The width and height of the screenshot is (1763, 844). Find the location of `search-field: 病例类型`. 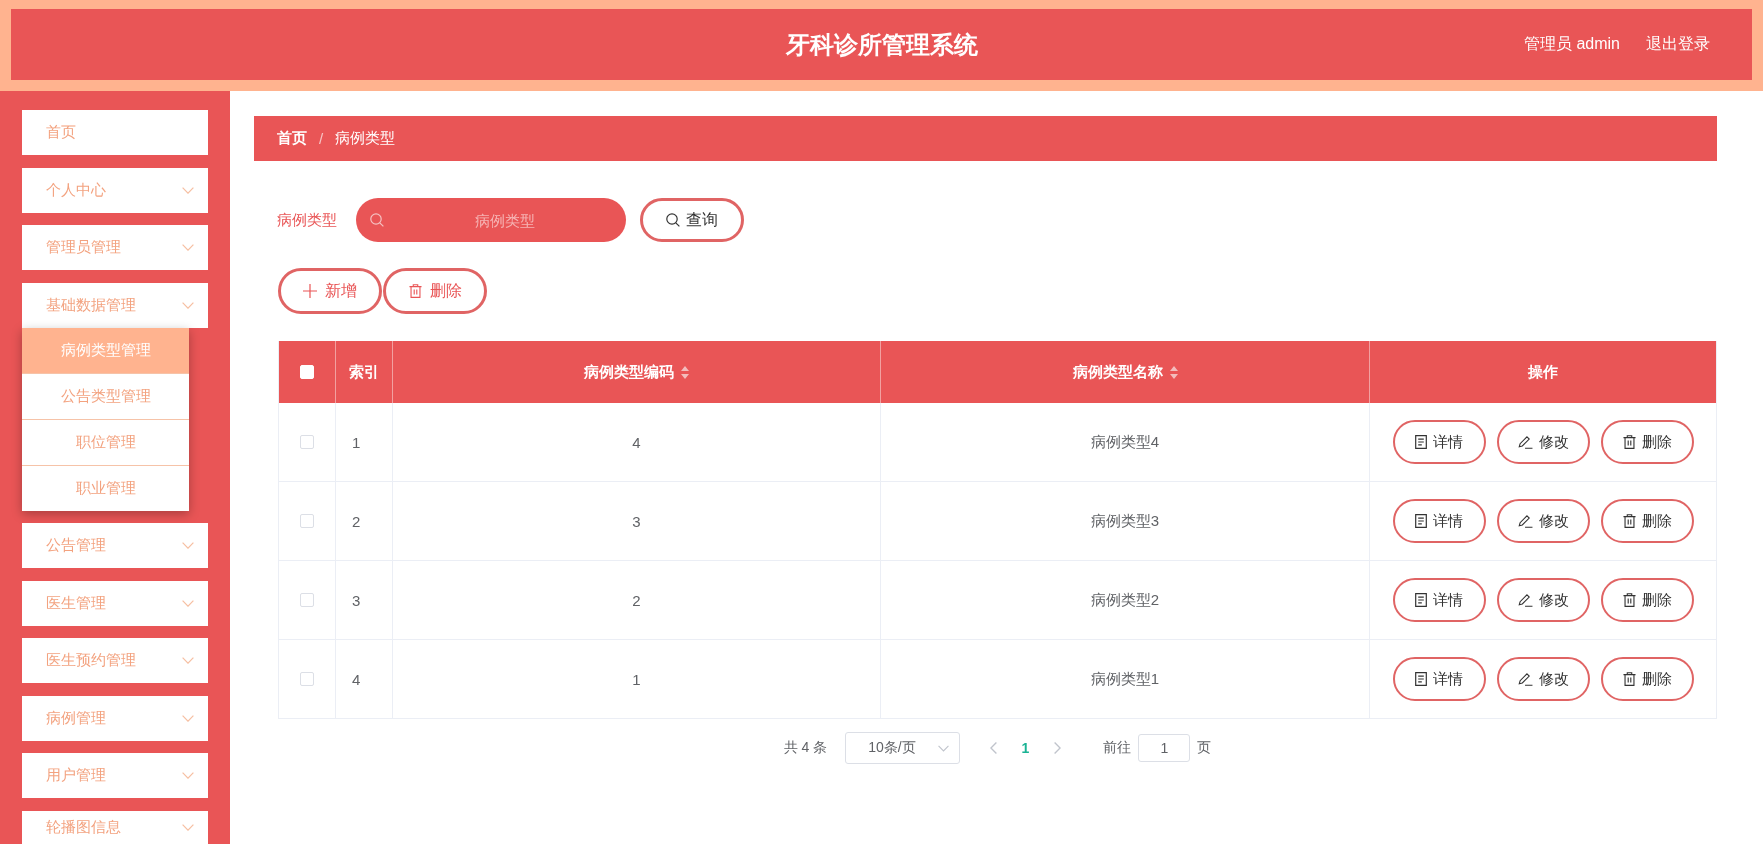

search-field: 病例类型 is located at coordinates (491, 220).